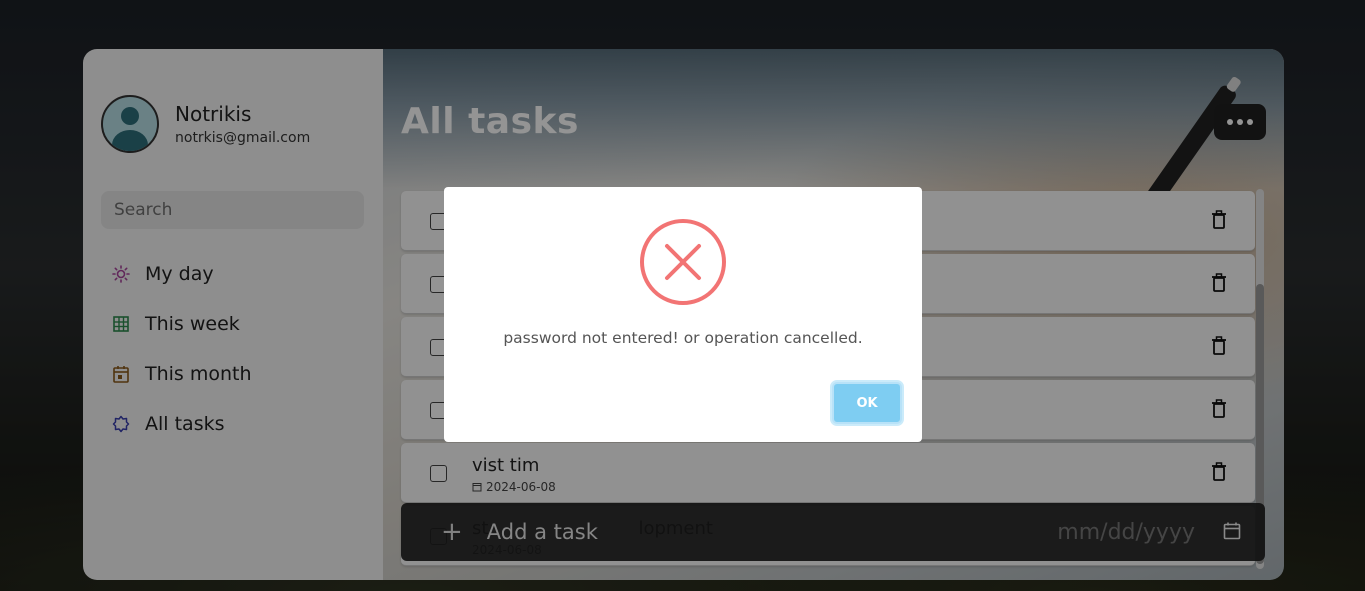  I want to click on error-x-icon, so click(683, 262).